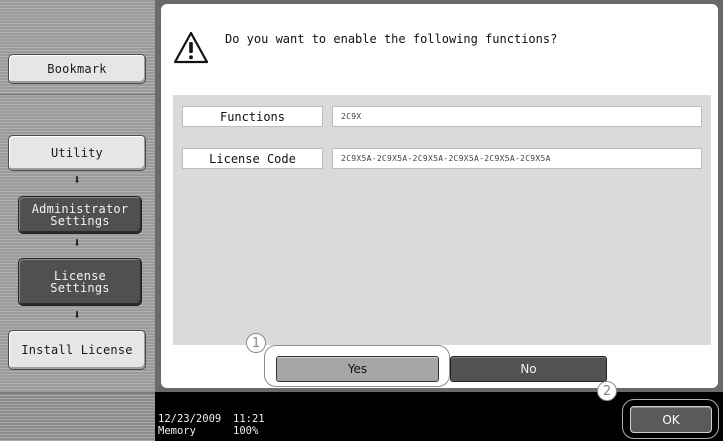 This screenshot has width=723, height=441. What do you see at coordinates (190, 419) in the screenshot?
I see `status-date: 12/23/2009` at bounding box center [190, 419].